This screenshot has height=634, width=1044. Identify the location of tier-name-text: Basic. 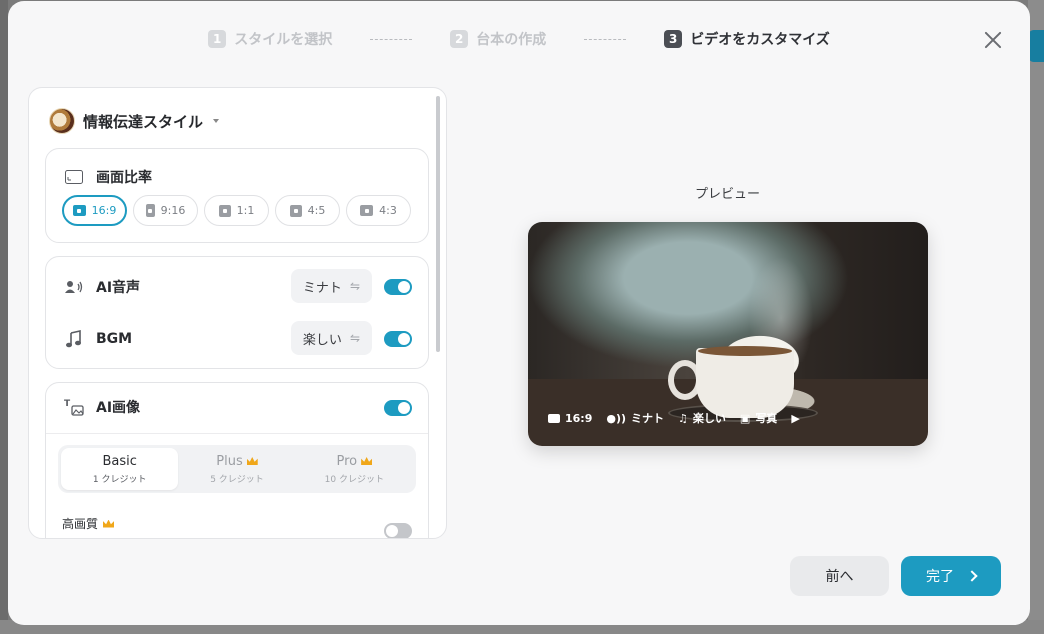
(119, 461).